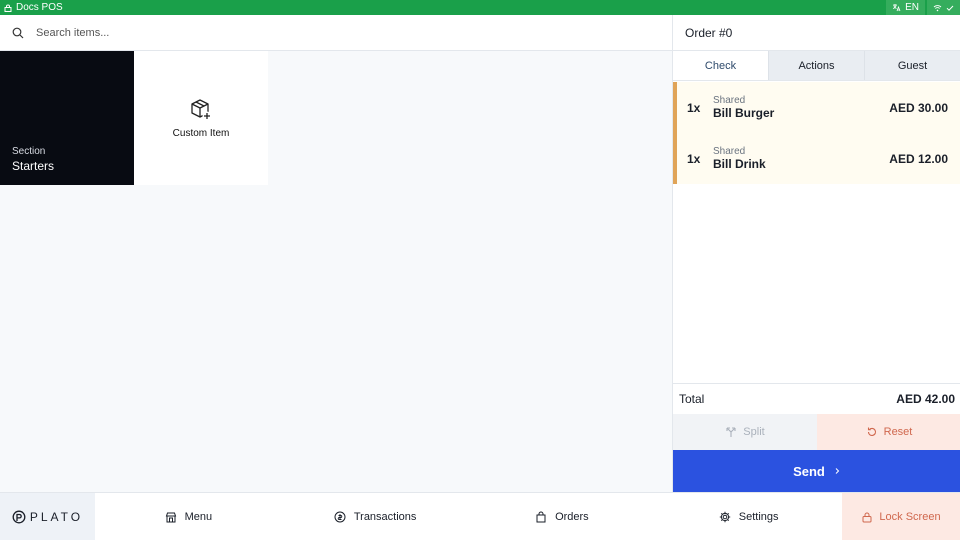 Image resolution: width=960 pixels, height=540 pixels. I want to click on custom-item-tile: Custom Item, so click(201, 118).